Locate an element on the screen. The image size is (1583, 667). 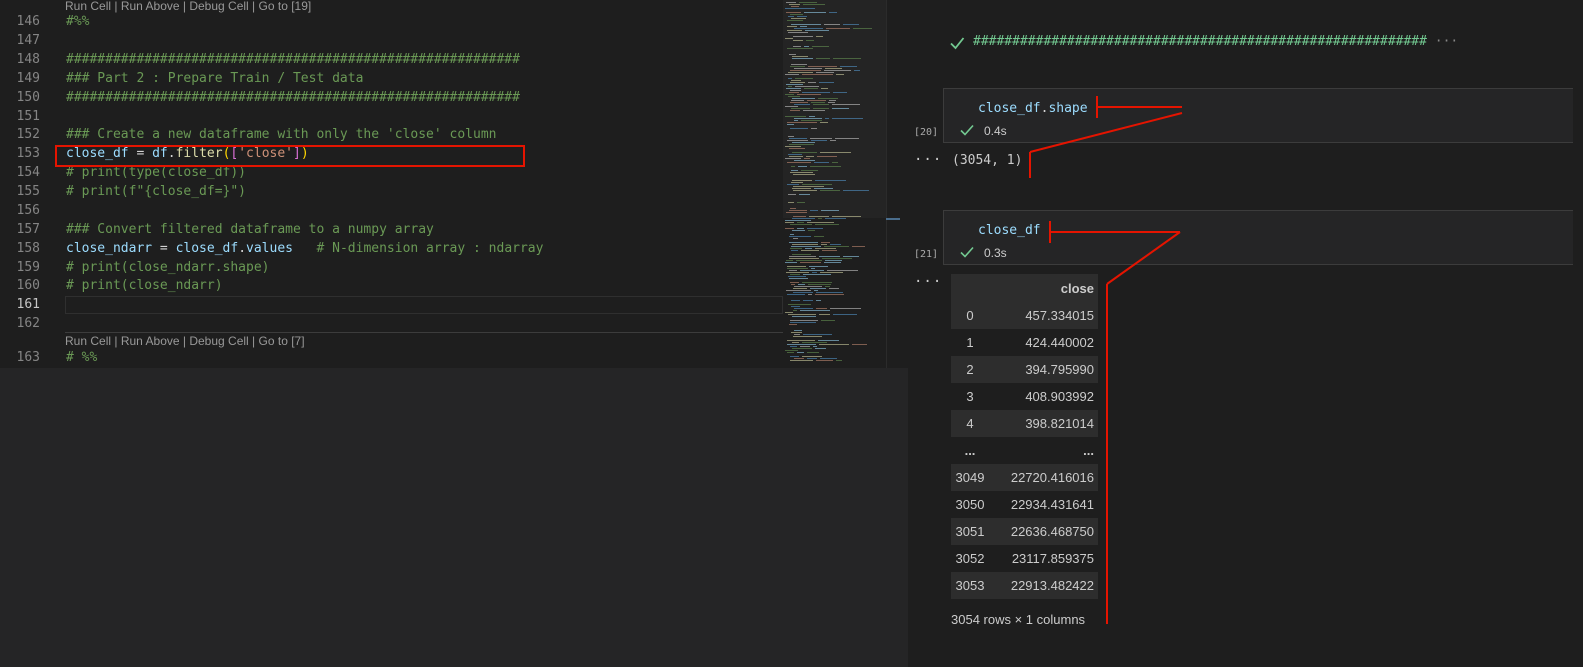
line-number: 155 is located at coordinates (28, 191).